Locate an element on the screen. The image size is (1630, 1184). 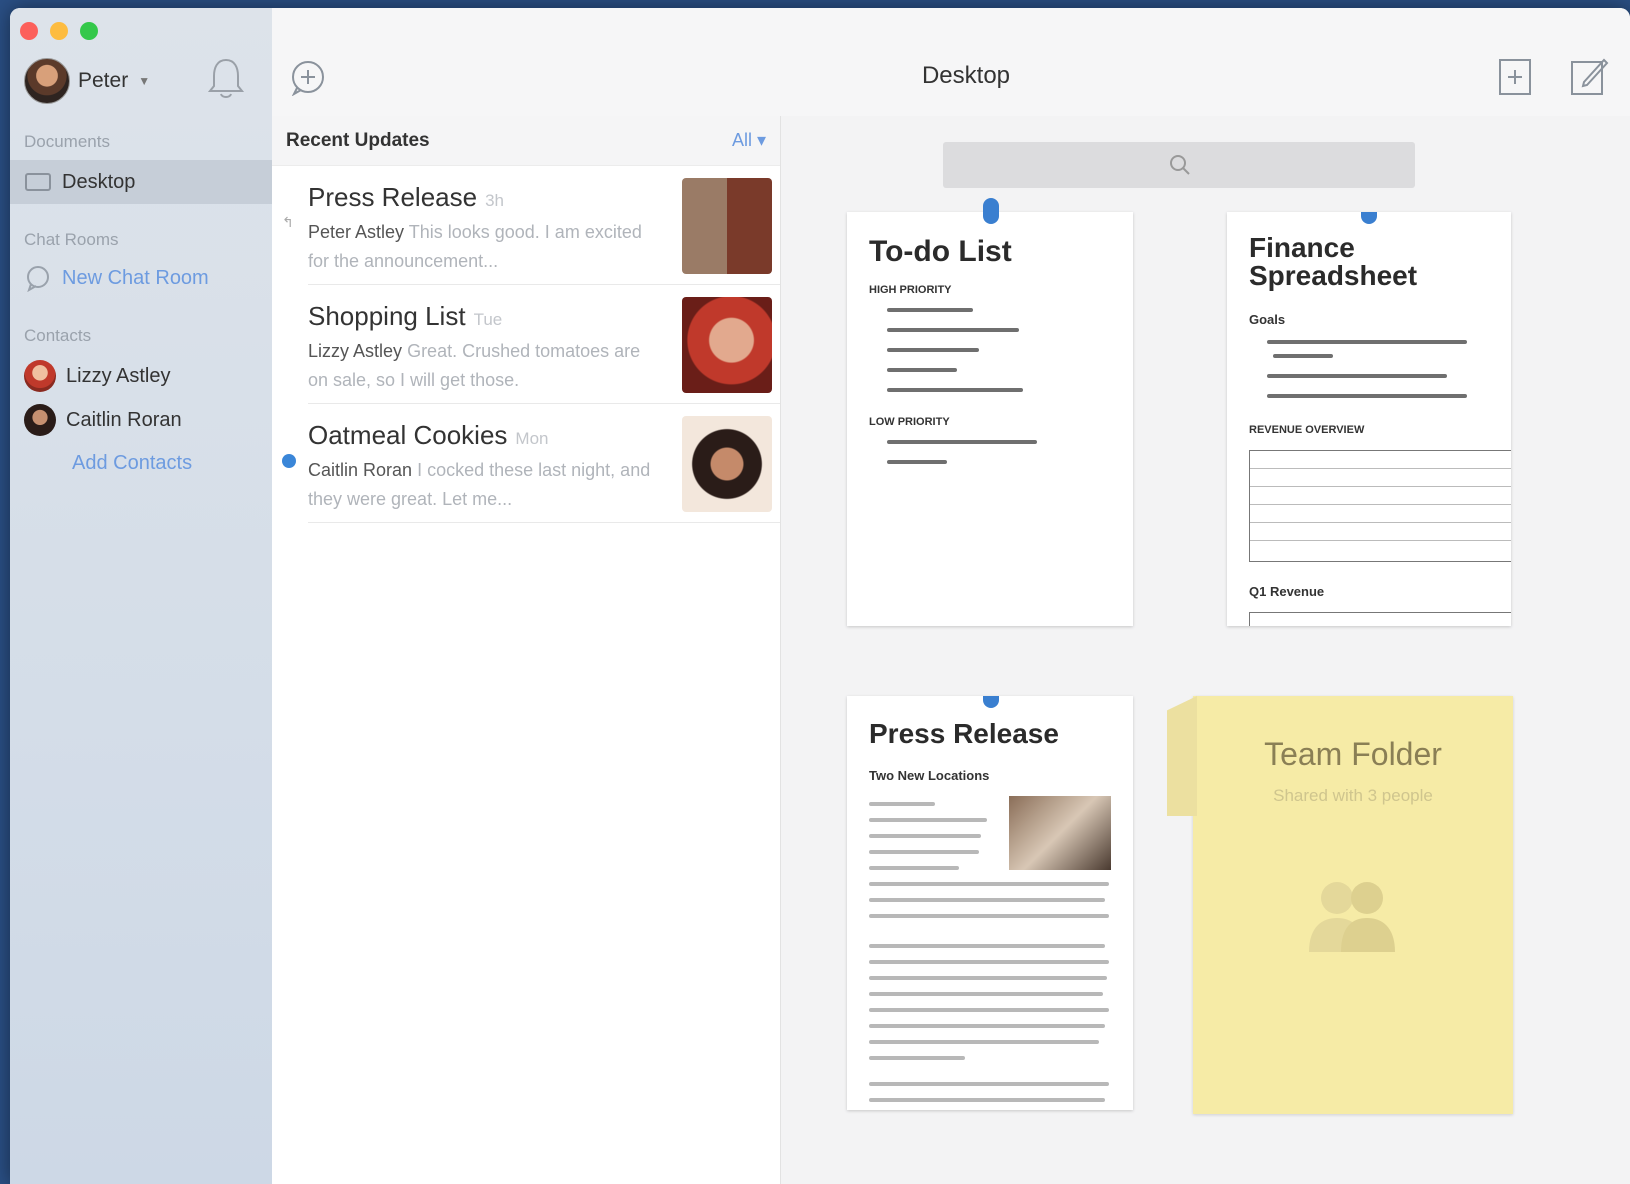
document-heading: HIGH PRIORITY is located at coordinates (910, 290).